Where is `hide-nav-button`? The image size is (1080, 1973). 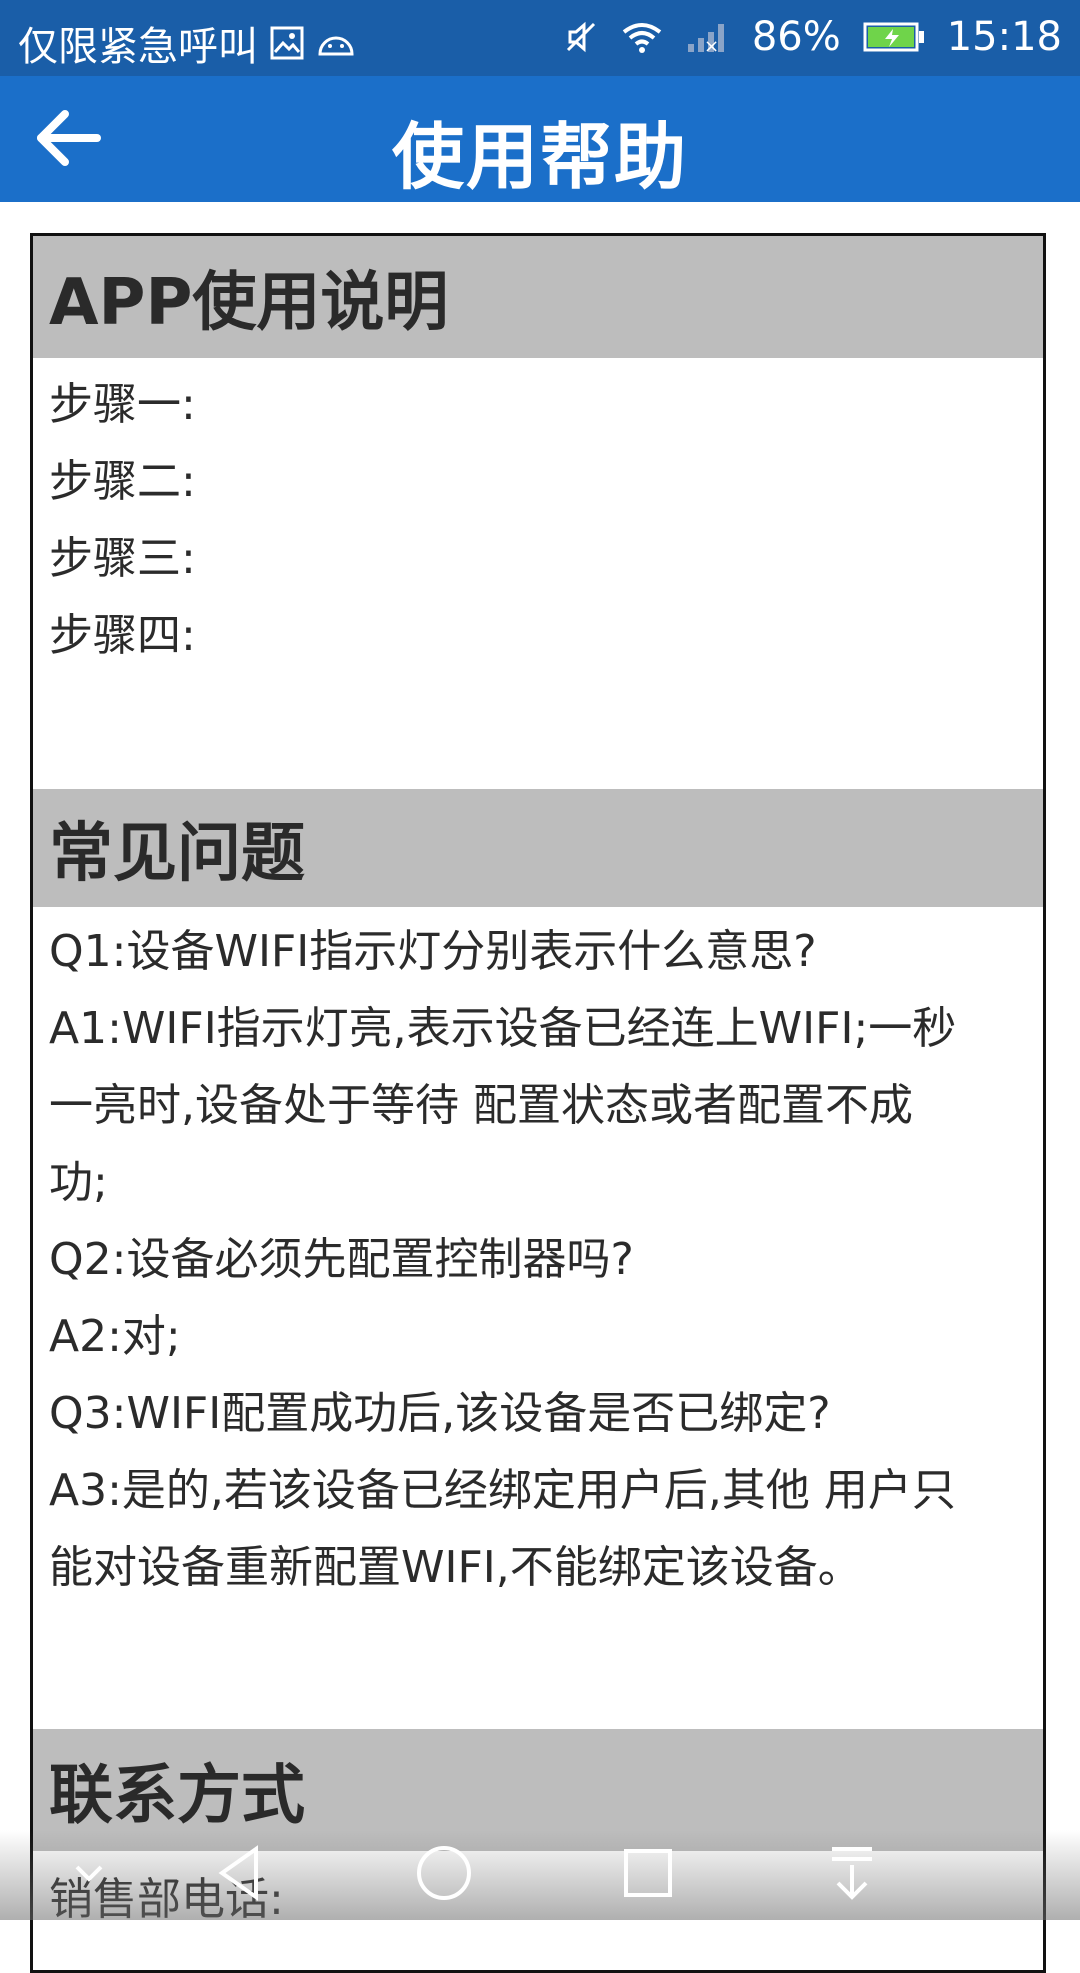
hide-nav-button is located at coordinates (89, 1875).